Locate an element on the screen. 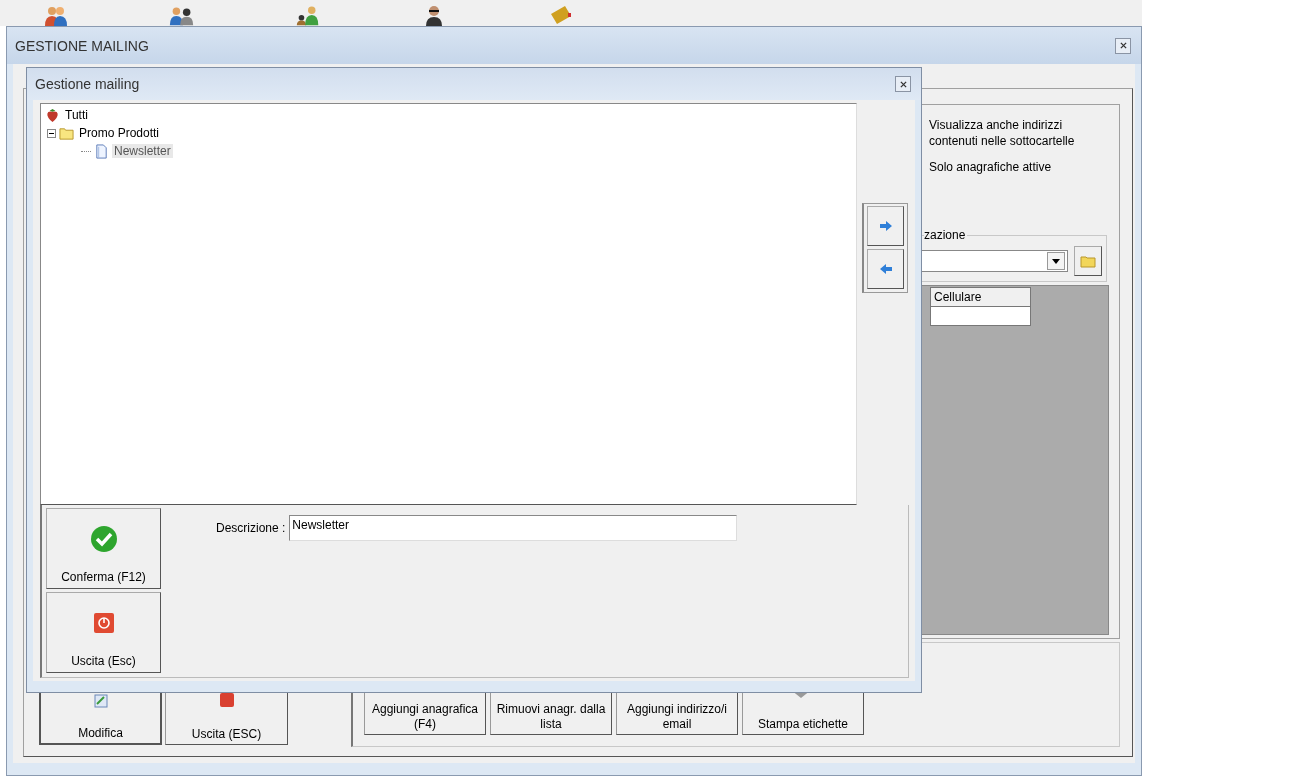 The height and width of the screenshot is (776, 1316). dialog-title: Gestione mailing is located at coordinates (87, 84).